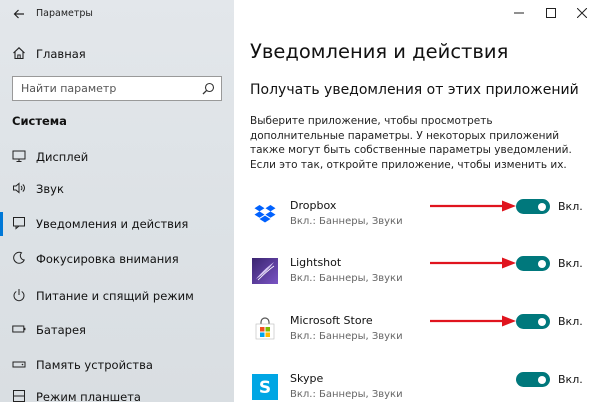 This screenshot has width=600, height=402. Describe the element at coordinates (19, 223) in the screenshot. I see `notifications-icon` at that location.